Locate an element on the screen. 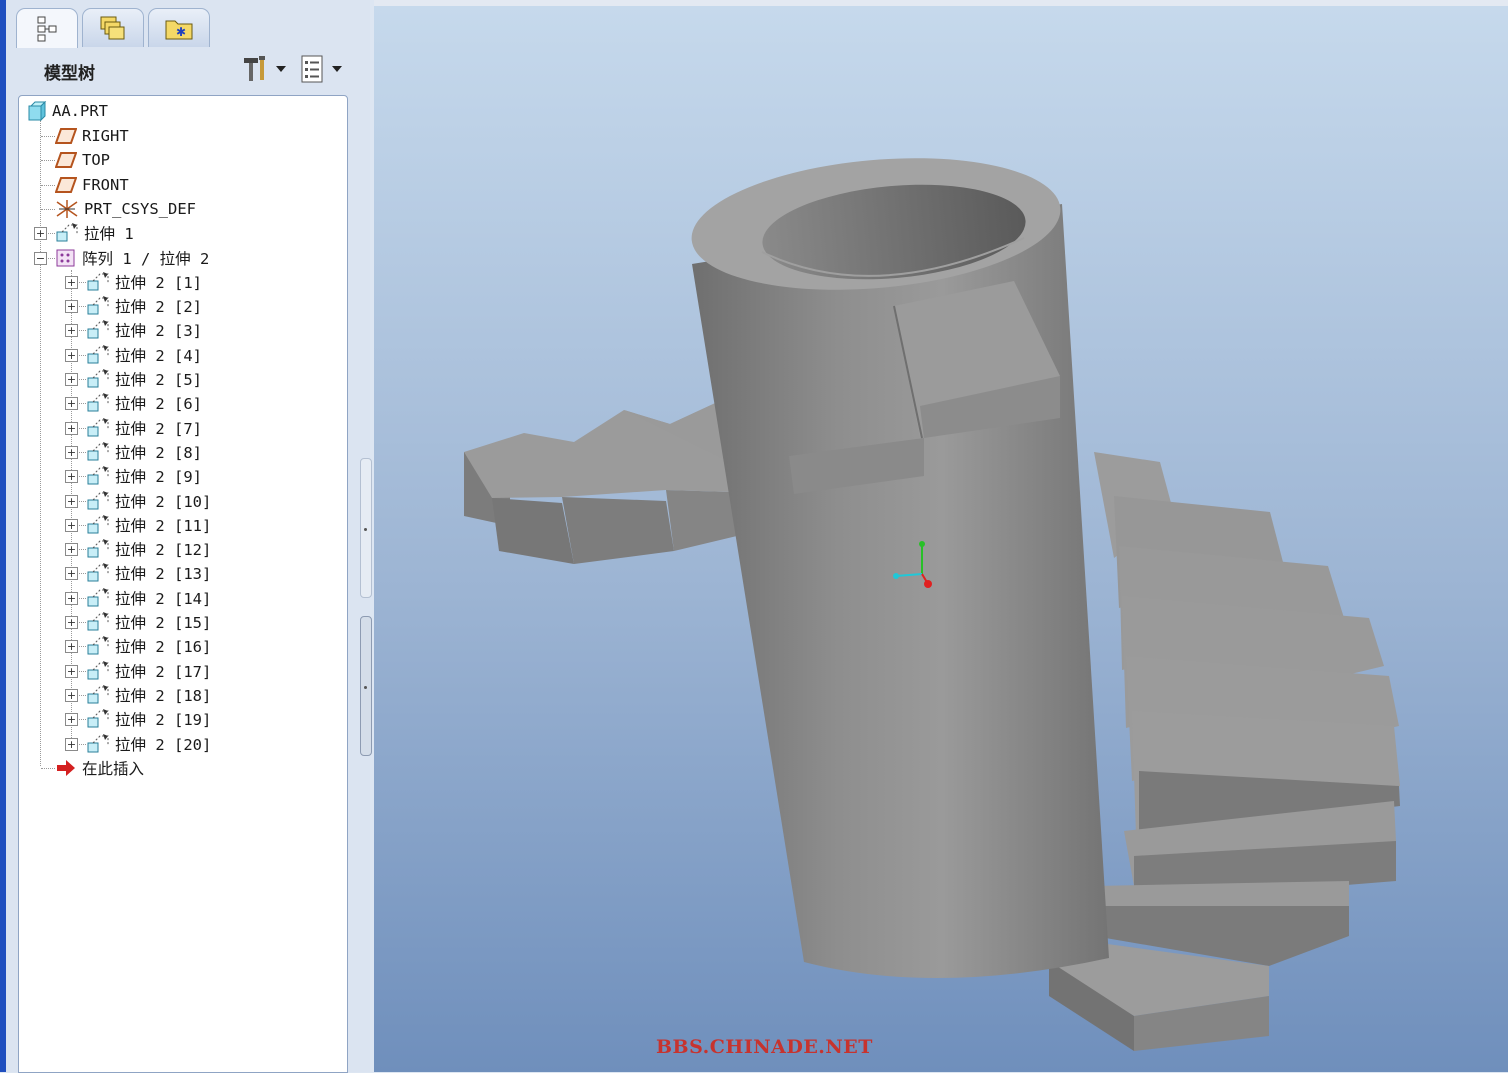 The image size is (1508, 1073). favorites-folder-tab-icon: ✱ is located at coordinates (179, 30).